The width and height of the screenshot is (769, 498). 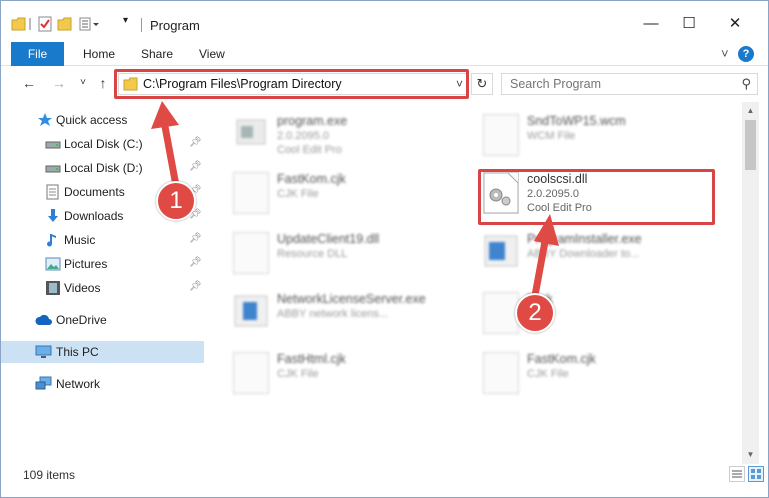 I want to click on file-item: FastHtml.cjk CJK File, so click(x=343, y=374).